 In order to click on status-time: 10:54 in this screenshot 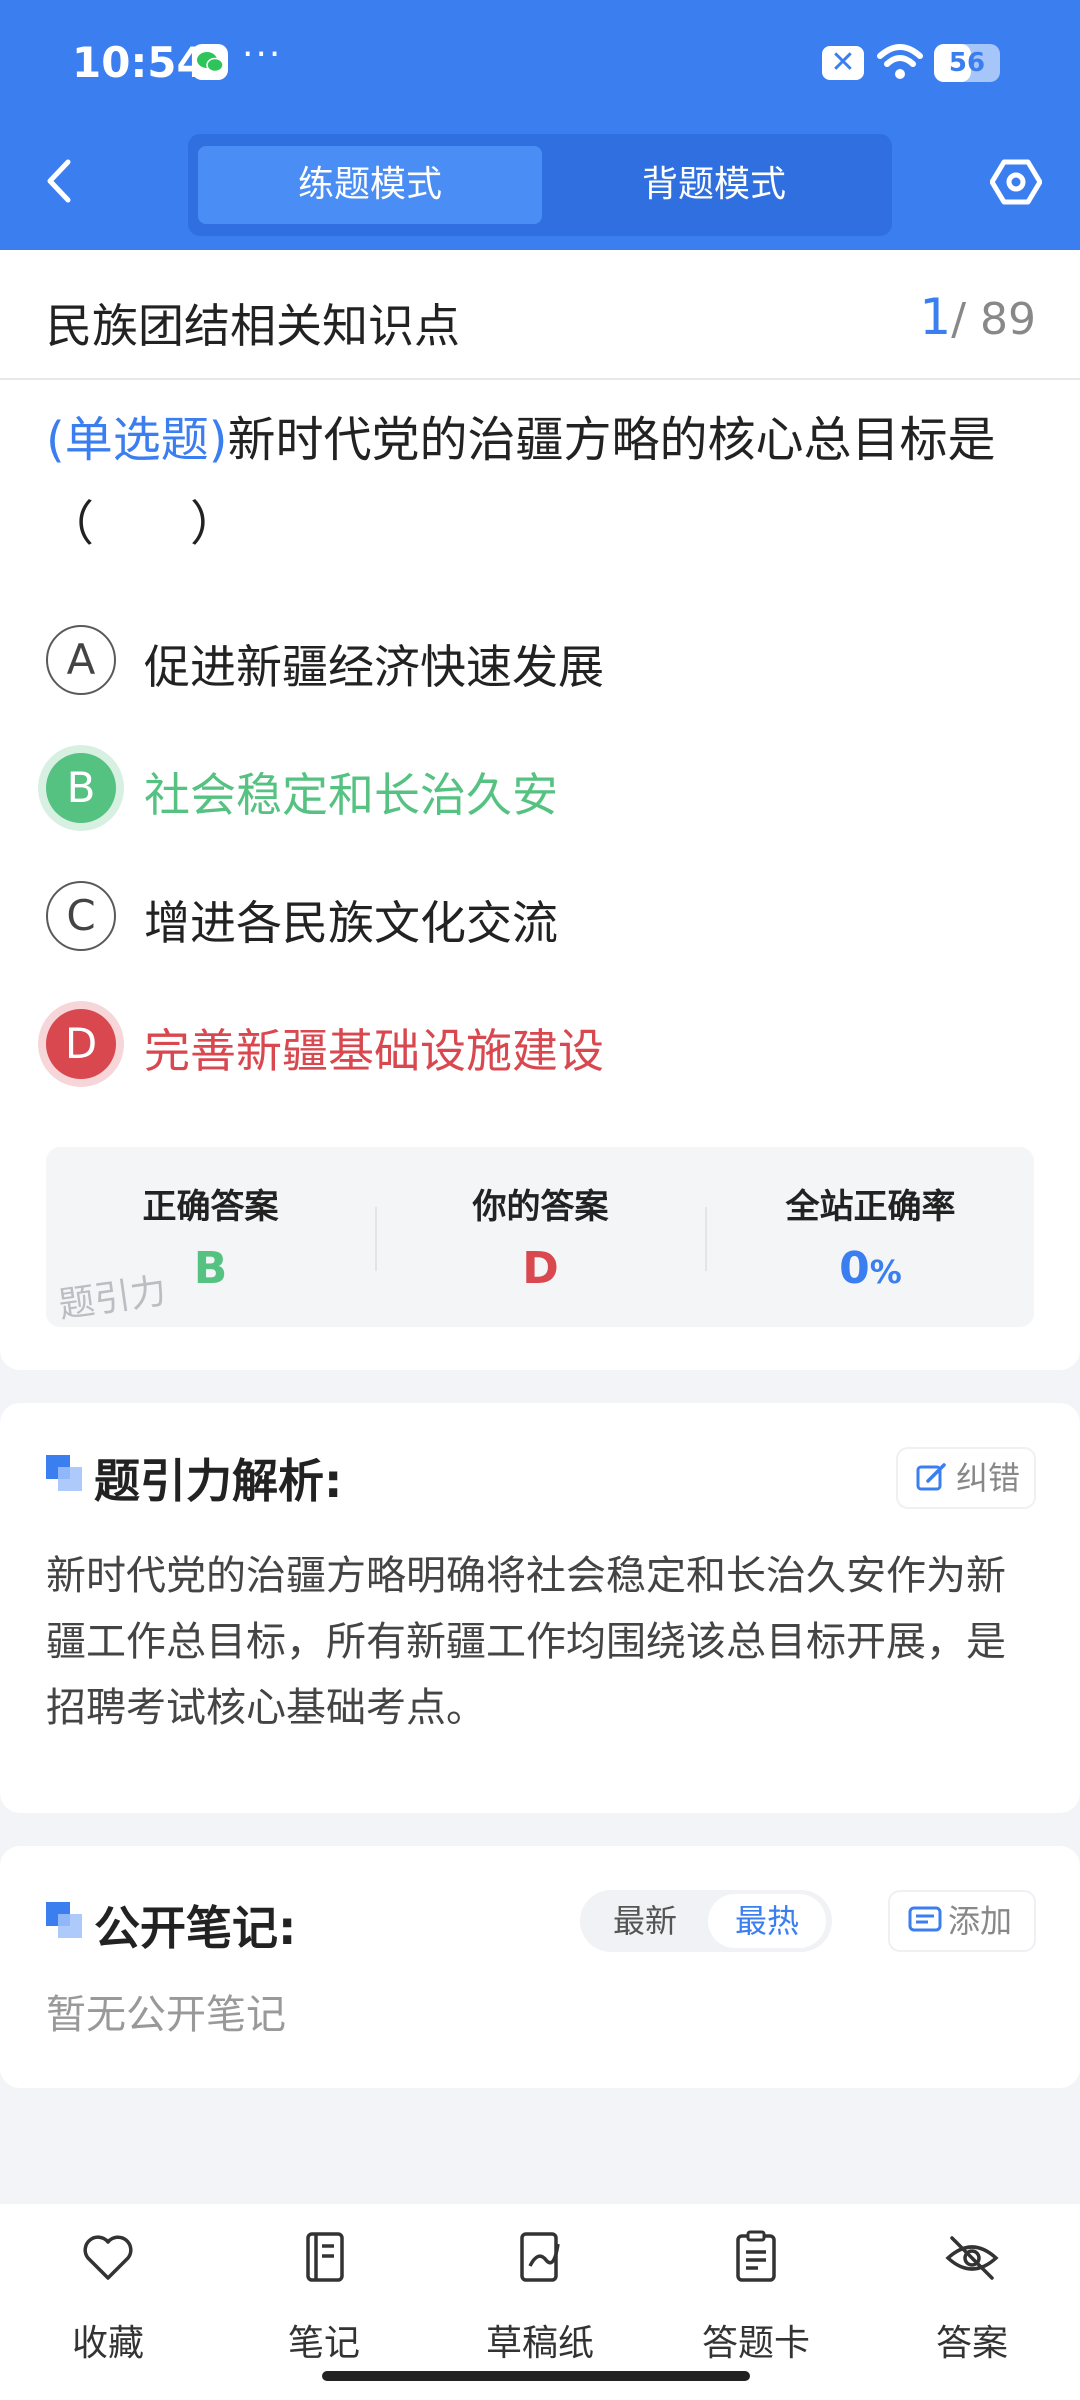, I will do `click(139, 62)`.